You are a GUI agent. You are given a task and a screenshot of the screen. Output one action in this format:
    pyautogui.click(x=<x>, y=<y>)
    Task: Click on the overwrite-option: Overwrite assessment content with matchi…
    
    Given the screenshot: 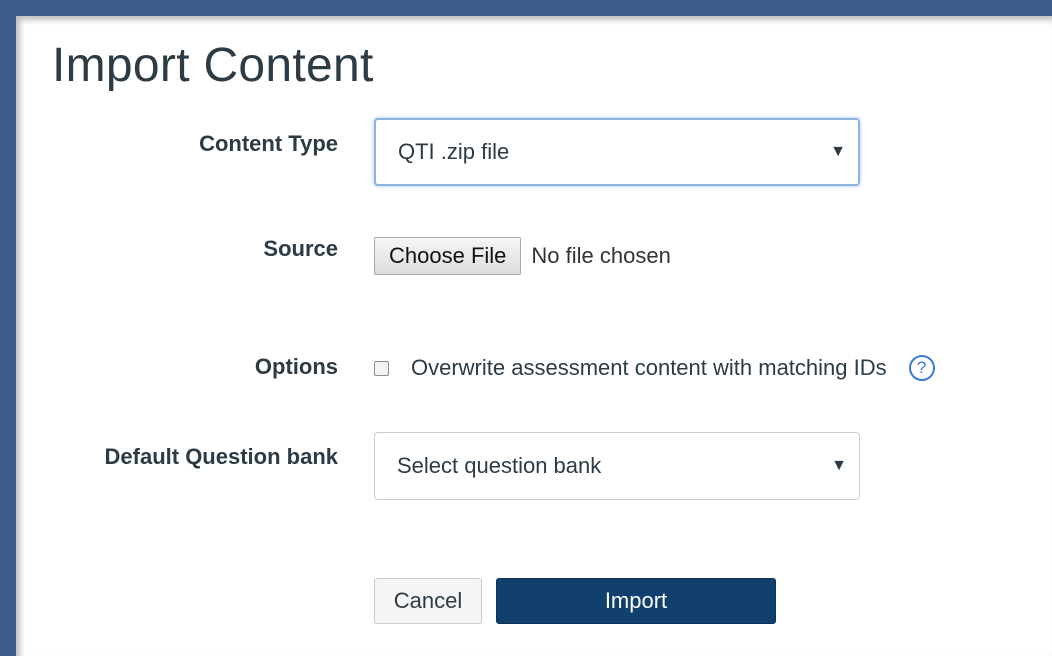 What is the action you would take?
    pyautogui.click(x=654, y=368)
    